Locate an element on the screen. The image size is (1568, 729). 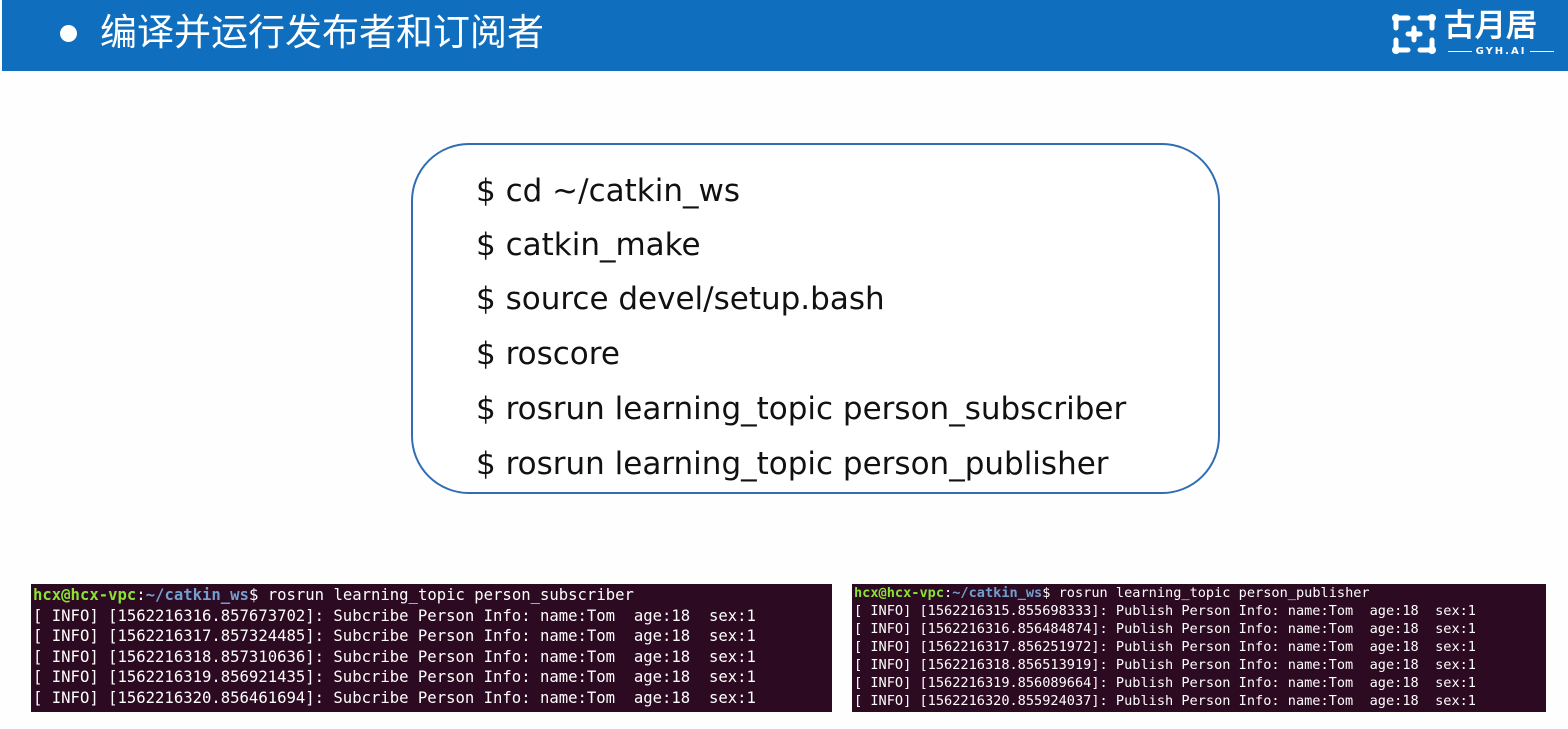
prompt-command: $ rosrun learning_topic person_publisher is located at coordinates (1206, 593).